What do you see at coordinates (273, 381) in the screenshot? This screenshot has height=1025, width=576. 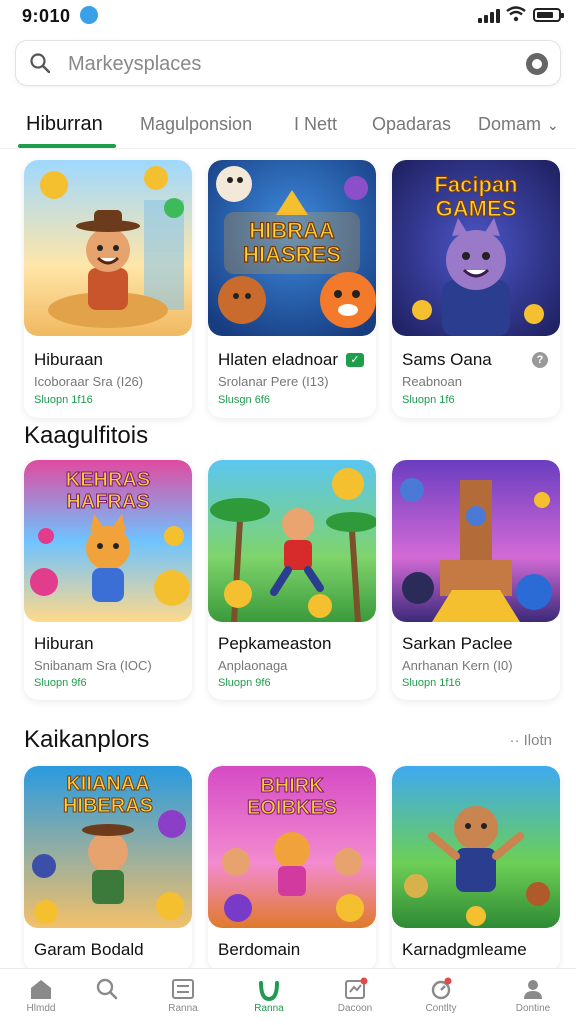 I see `card-subtitle: Srolanar Pere (I13)` at bounding box center [273, 381].